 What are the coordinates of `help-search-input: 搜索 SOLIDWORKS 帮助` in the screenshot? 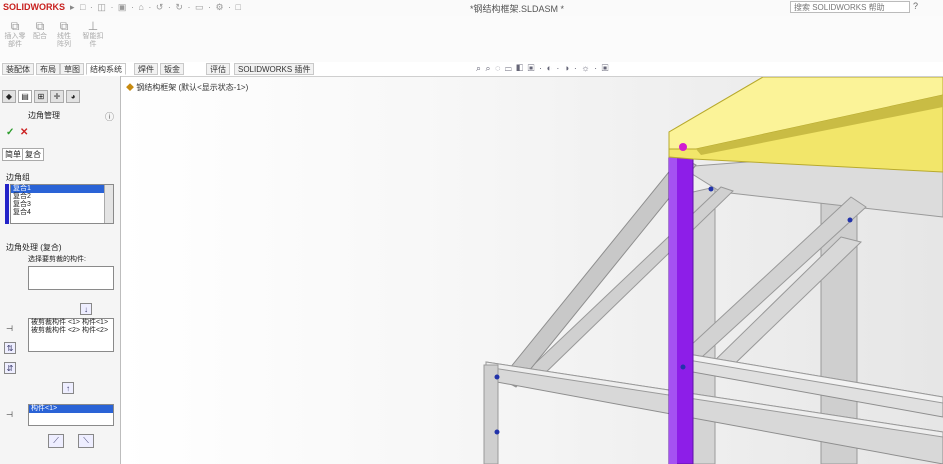 It's located at (850, 7).